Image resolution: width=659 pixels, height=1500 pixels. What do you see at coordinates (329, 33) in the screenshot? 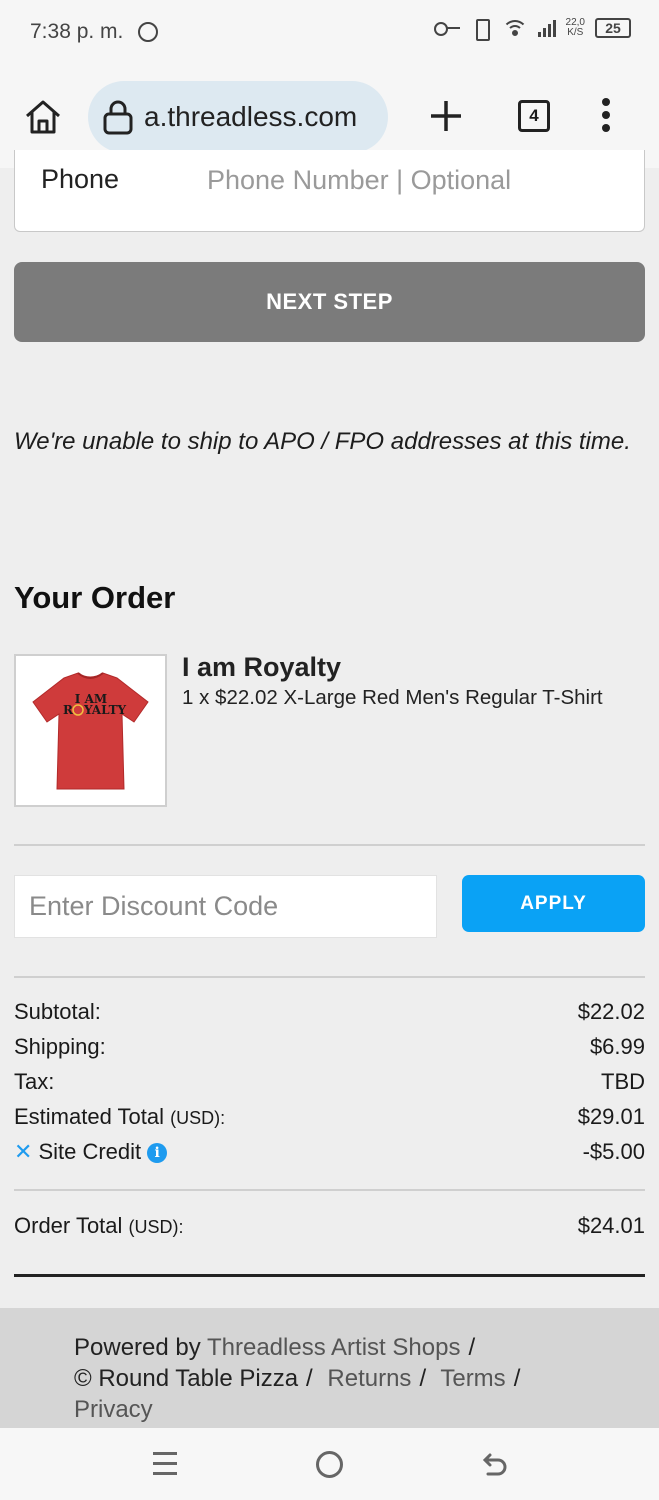
I see `status-bar: 7:38 p. m. 22,0 K/S 25` at bounding box center [329, 33].